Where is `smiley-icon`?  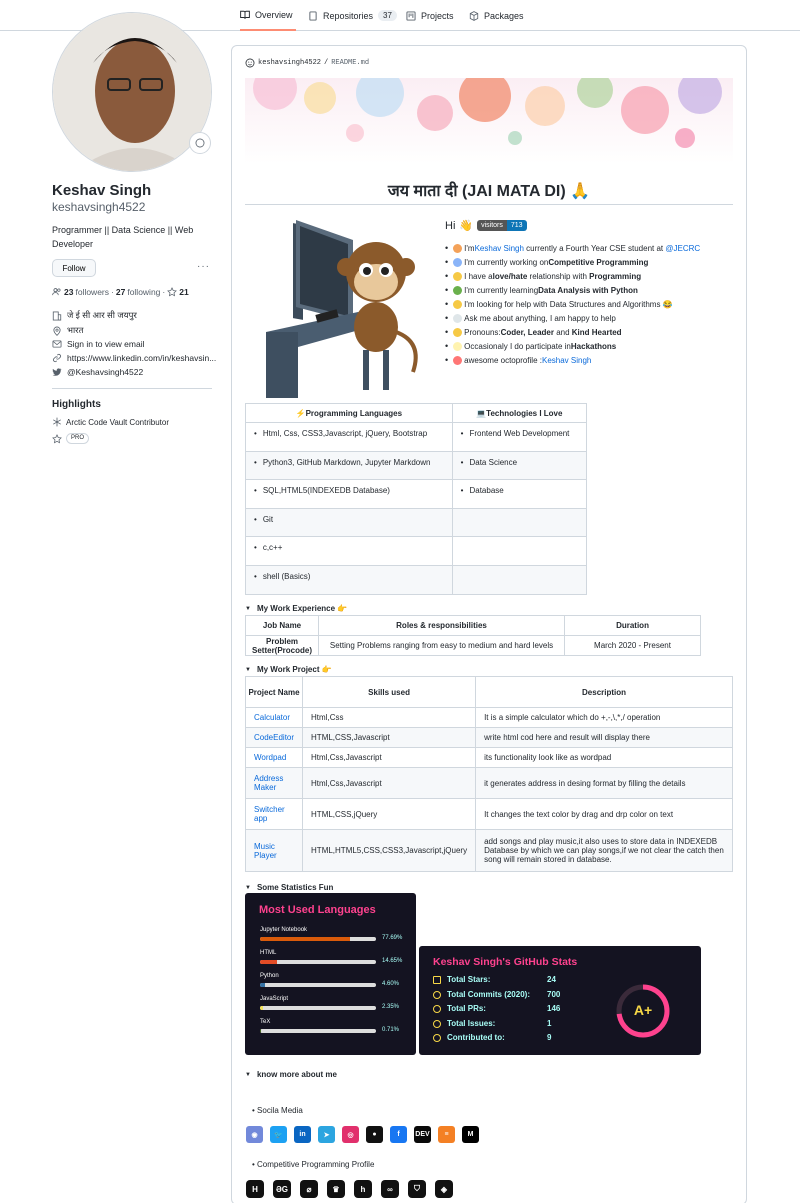 smiley-icon is located at coordinates (250, 63).